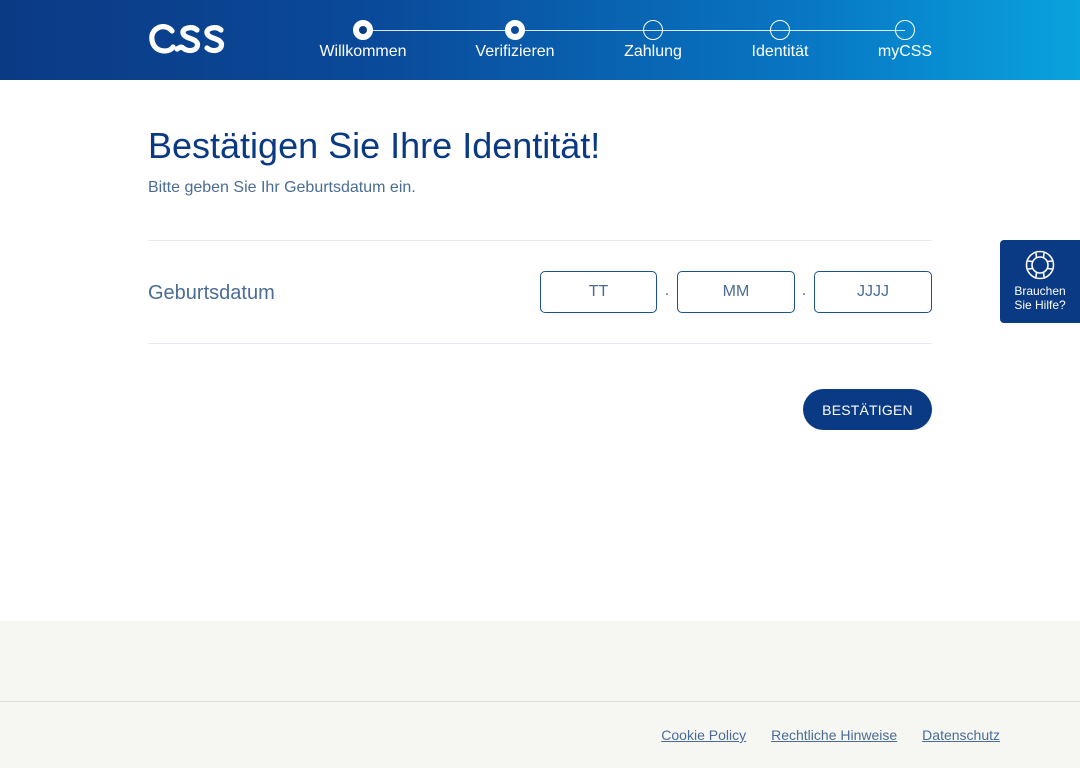  What do you see at coordinates (540, 343) in the screenshot?
I see `divider-bottom` at bounding box center [540, 343].